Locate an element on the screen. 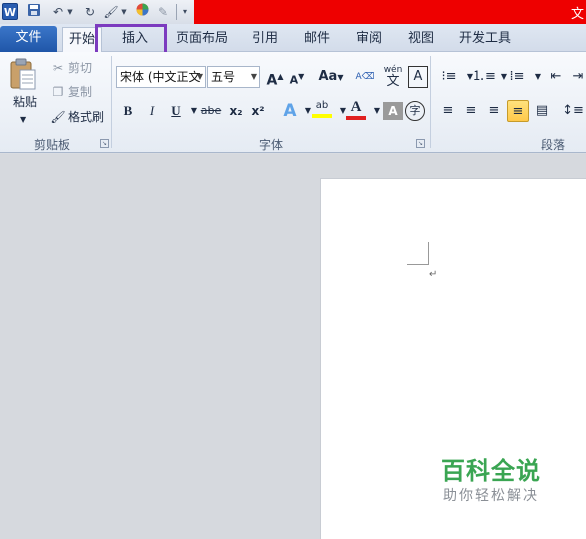 Image resolution: width=586 pixels, height=539 pixels. highlight-button: ab is located at coordinates (322, 109).